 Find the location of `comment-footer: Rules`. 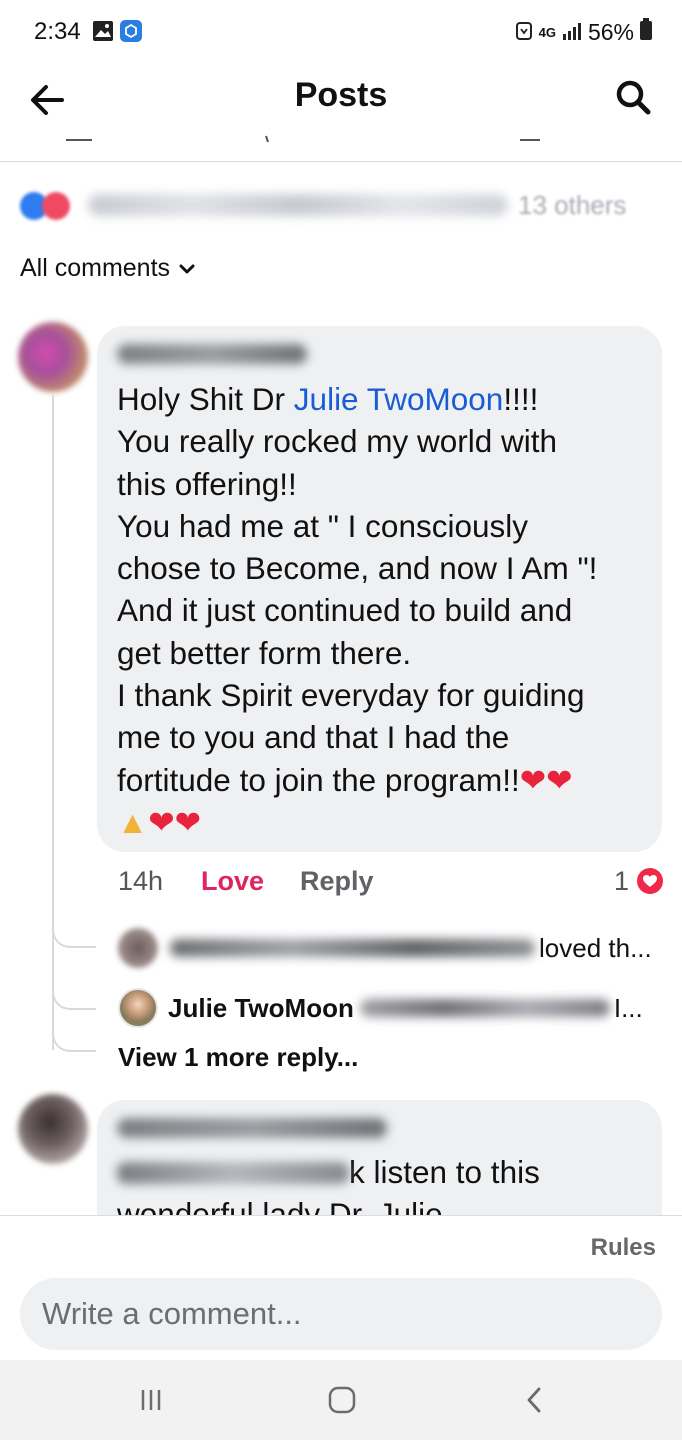

comment-footer: Rules is located at coordinates (341, 1287).